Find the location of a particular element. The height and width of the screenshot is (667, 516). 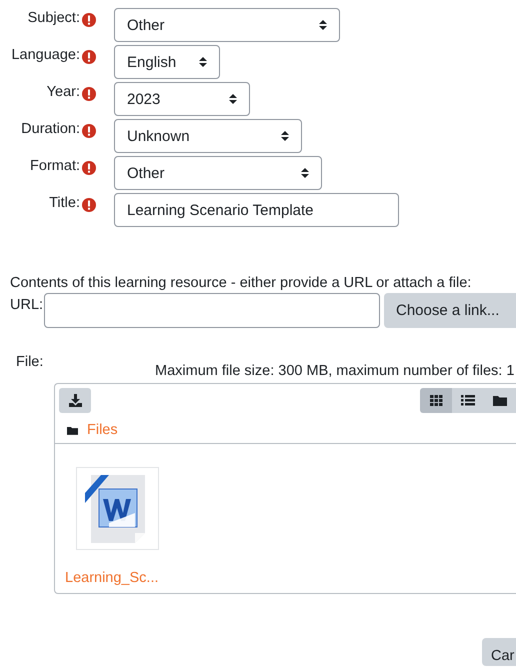

folder-view-button is located at coordinates (500, 400).